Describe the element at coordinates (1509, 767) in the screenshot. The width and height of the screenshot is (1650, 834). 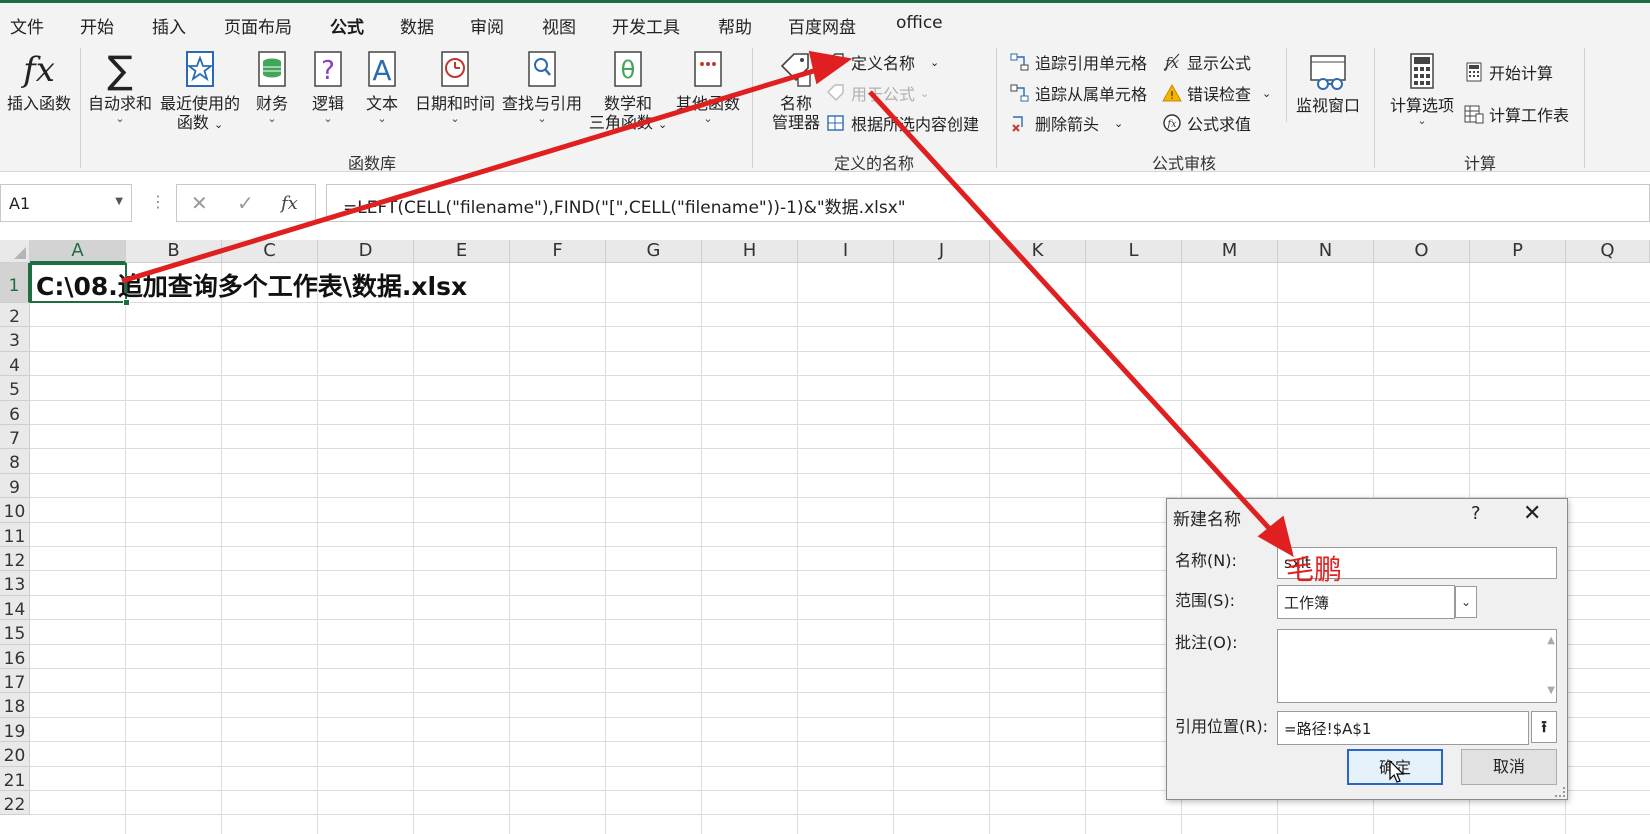
I see `cancel-button: 取消` at that location.